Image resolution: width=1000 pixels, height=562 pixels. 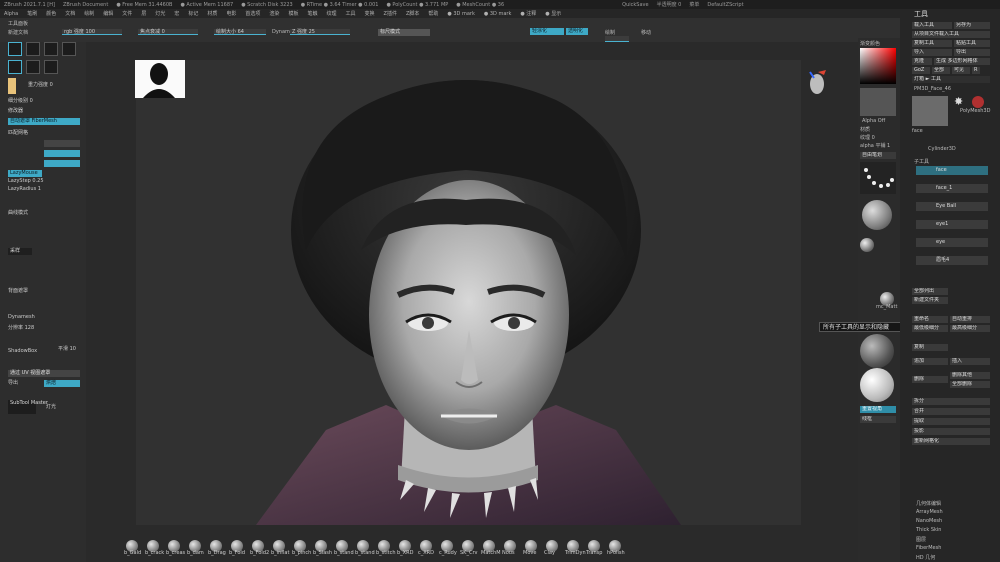 I want to click on subtool-item: 眉毛4, so click(x=952, y=260).